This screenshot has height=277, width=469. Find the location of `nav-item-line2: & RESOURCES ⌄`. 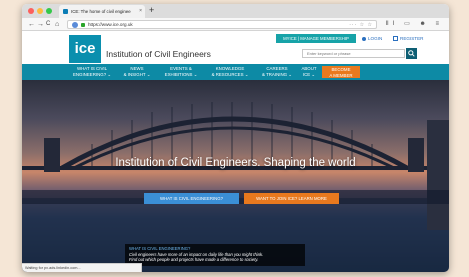

nav-item-line2: & RESOURCES ⌄ is located at coordinates (230, 74).